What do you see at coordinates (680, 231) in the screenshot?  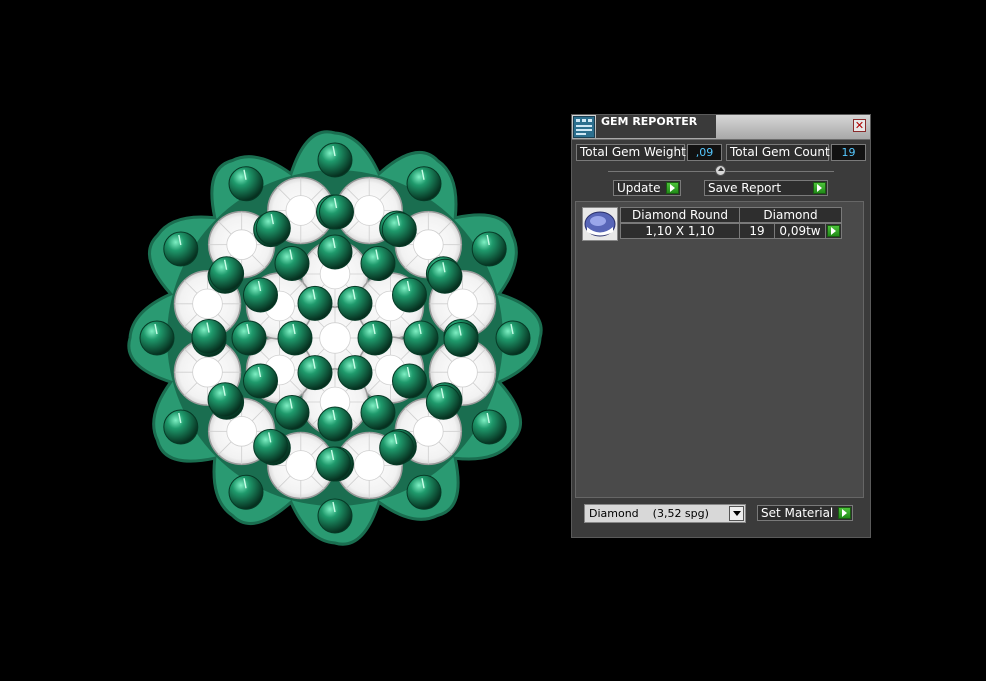 I see `gem-size-cell: 1,10 X 1,10` at bounding box center [680, 231].